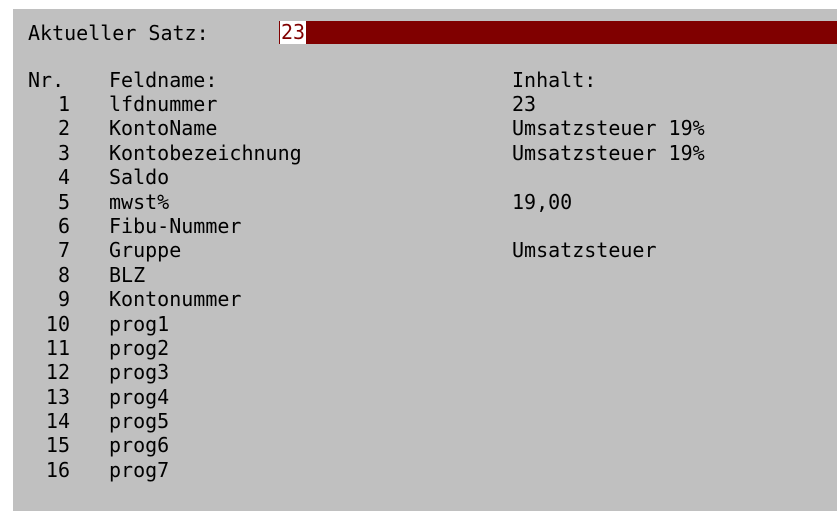 This screenshot has width=837, height=511. Describe the element at coordinates (57, 469) in the screenshot. I see `field-number: 16` at that location.